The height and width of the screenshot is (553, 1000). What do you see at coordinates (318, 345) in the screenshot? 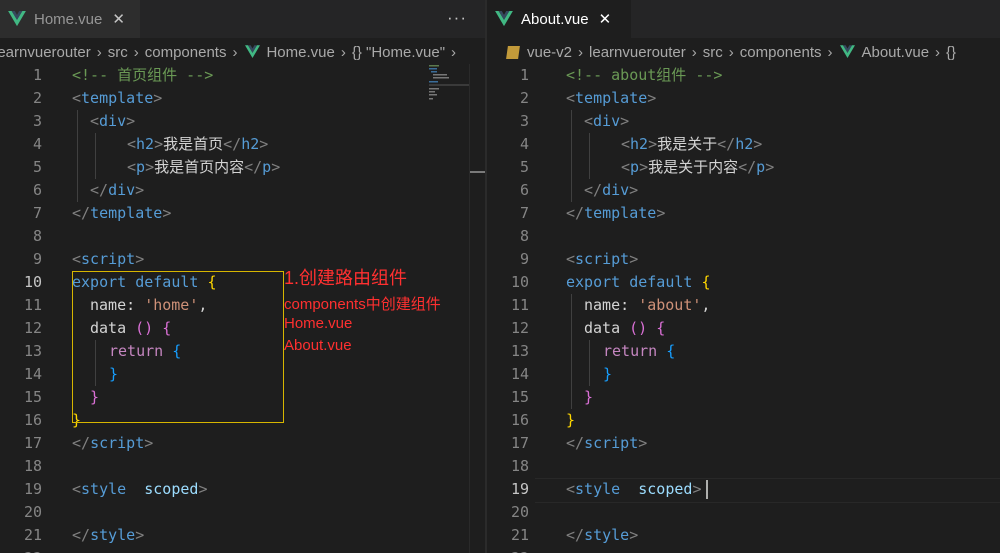
I see `annotation-line: About.vue` at bounding box center [318, 345].